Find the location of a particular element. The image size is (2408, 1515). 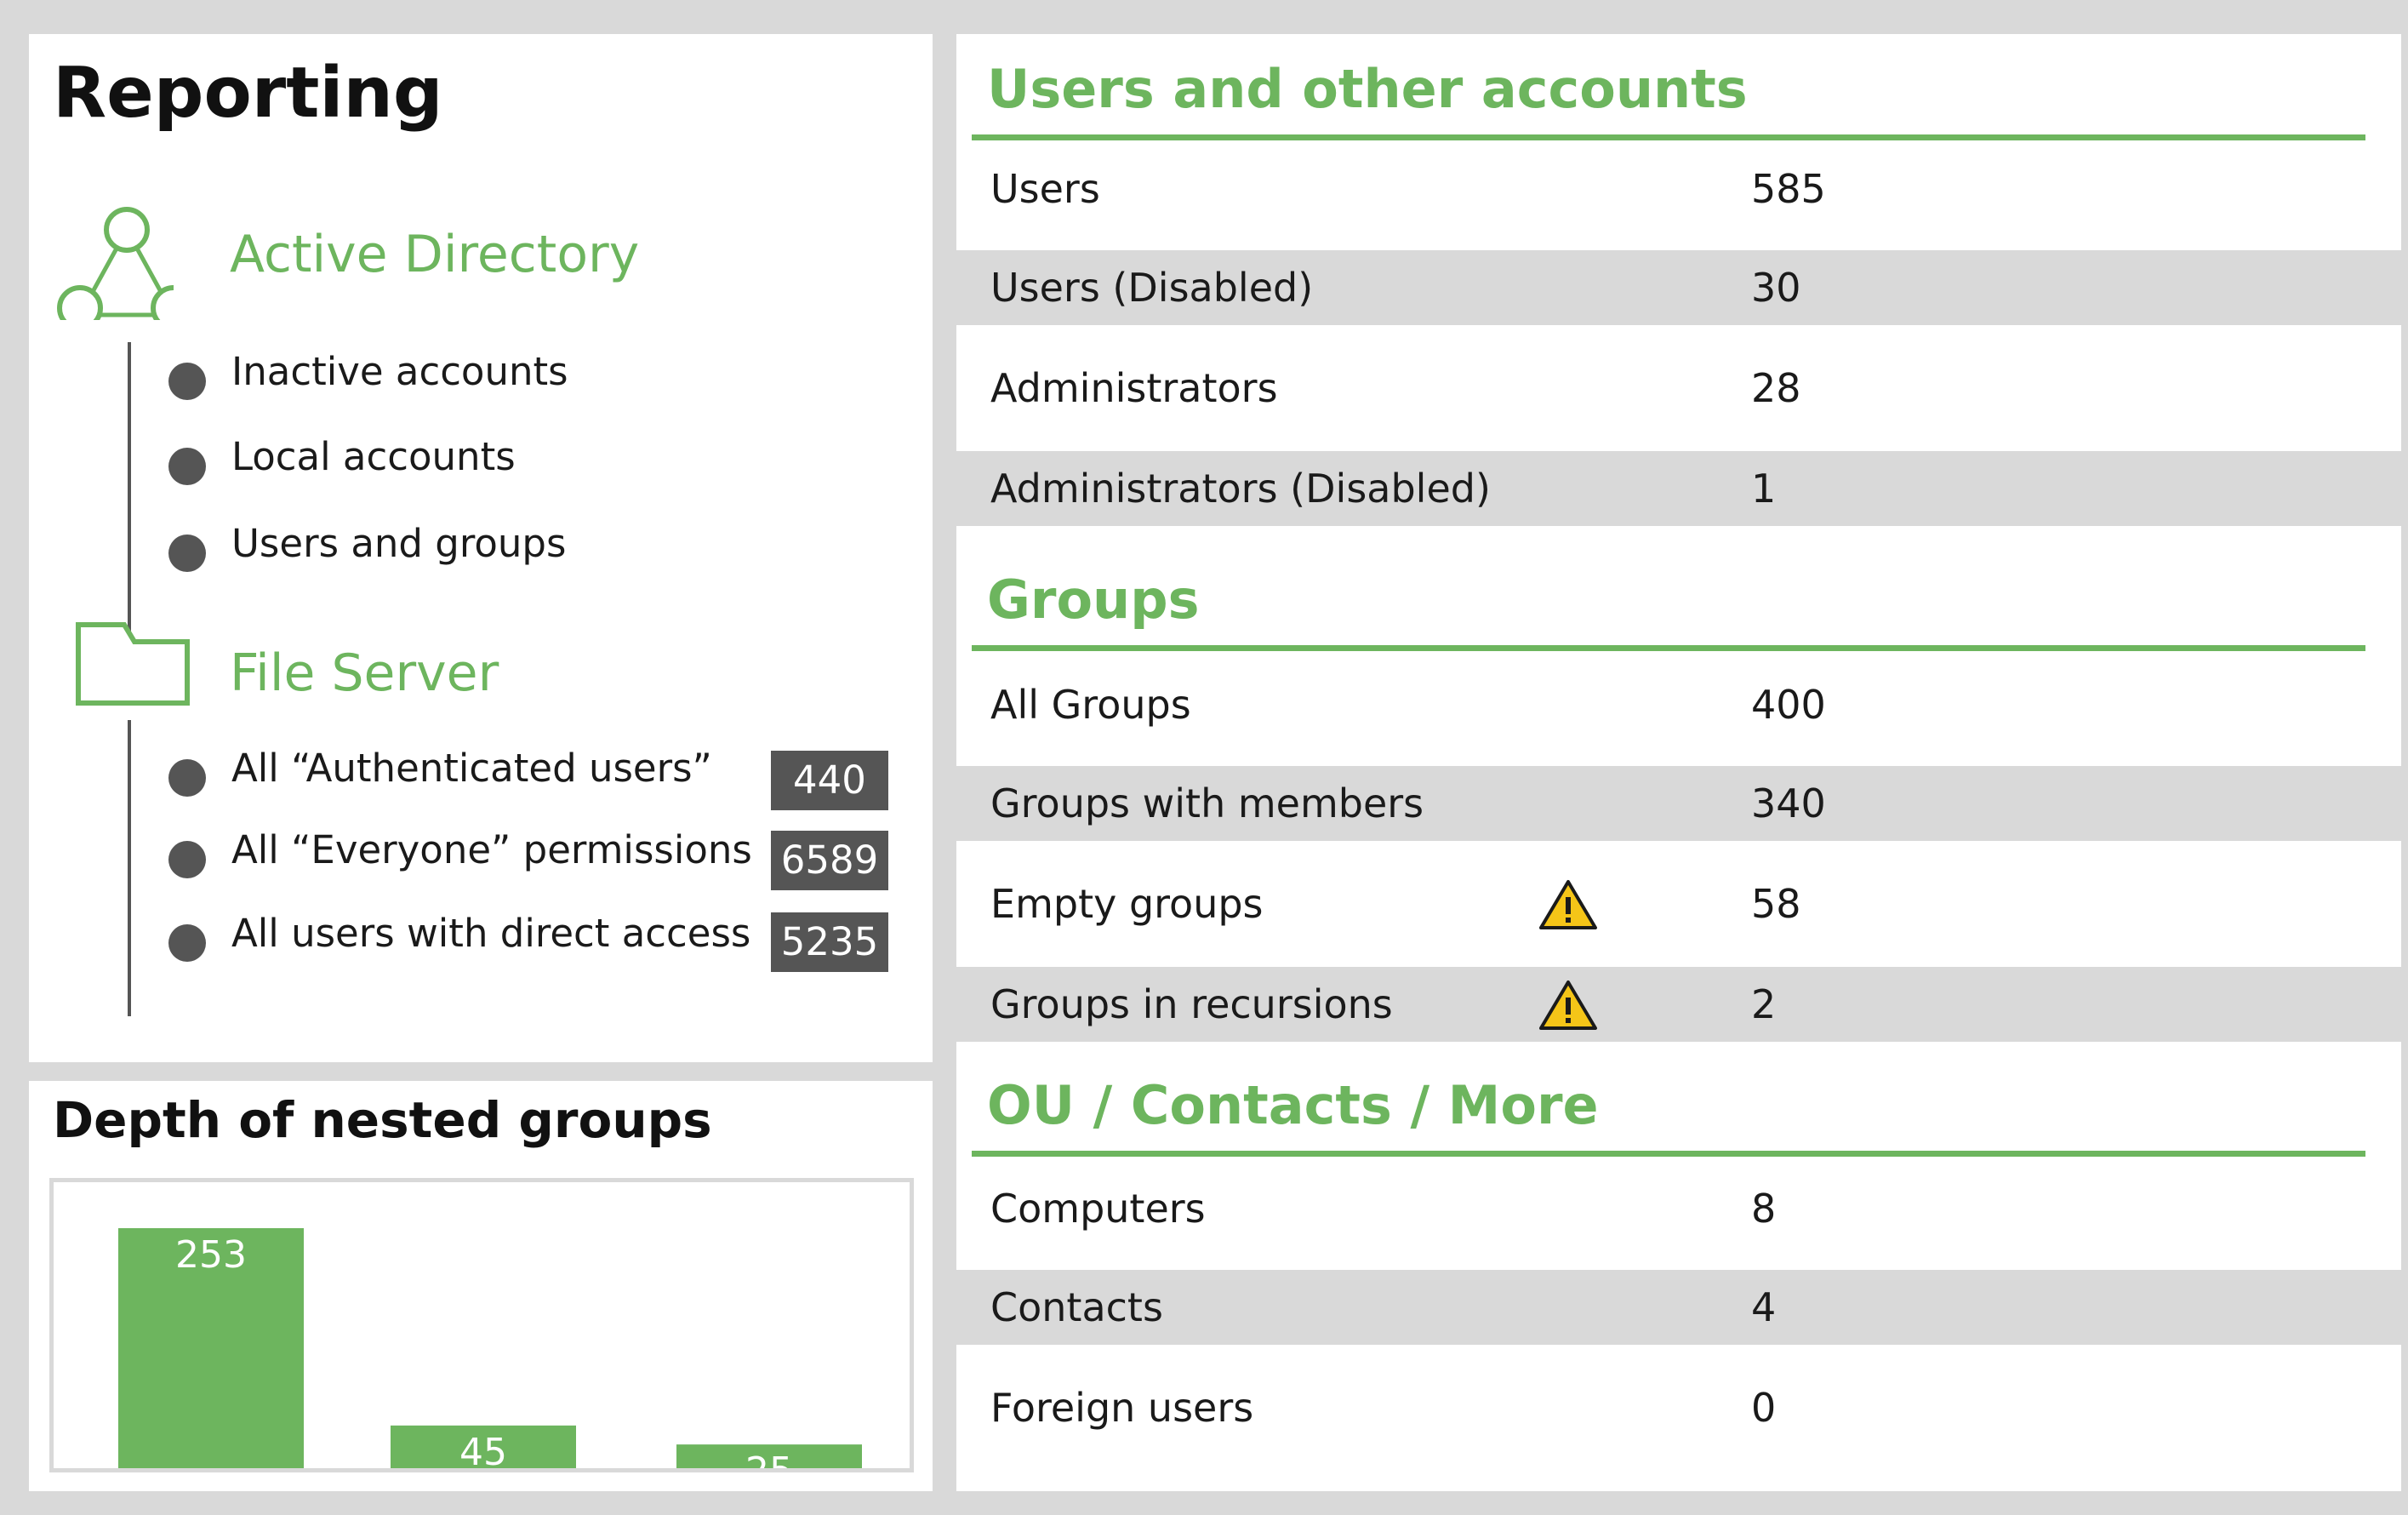

stat-row-administrators: Administrators 28 is located at coordinates (1678, 388).